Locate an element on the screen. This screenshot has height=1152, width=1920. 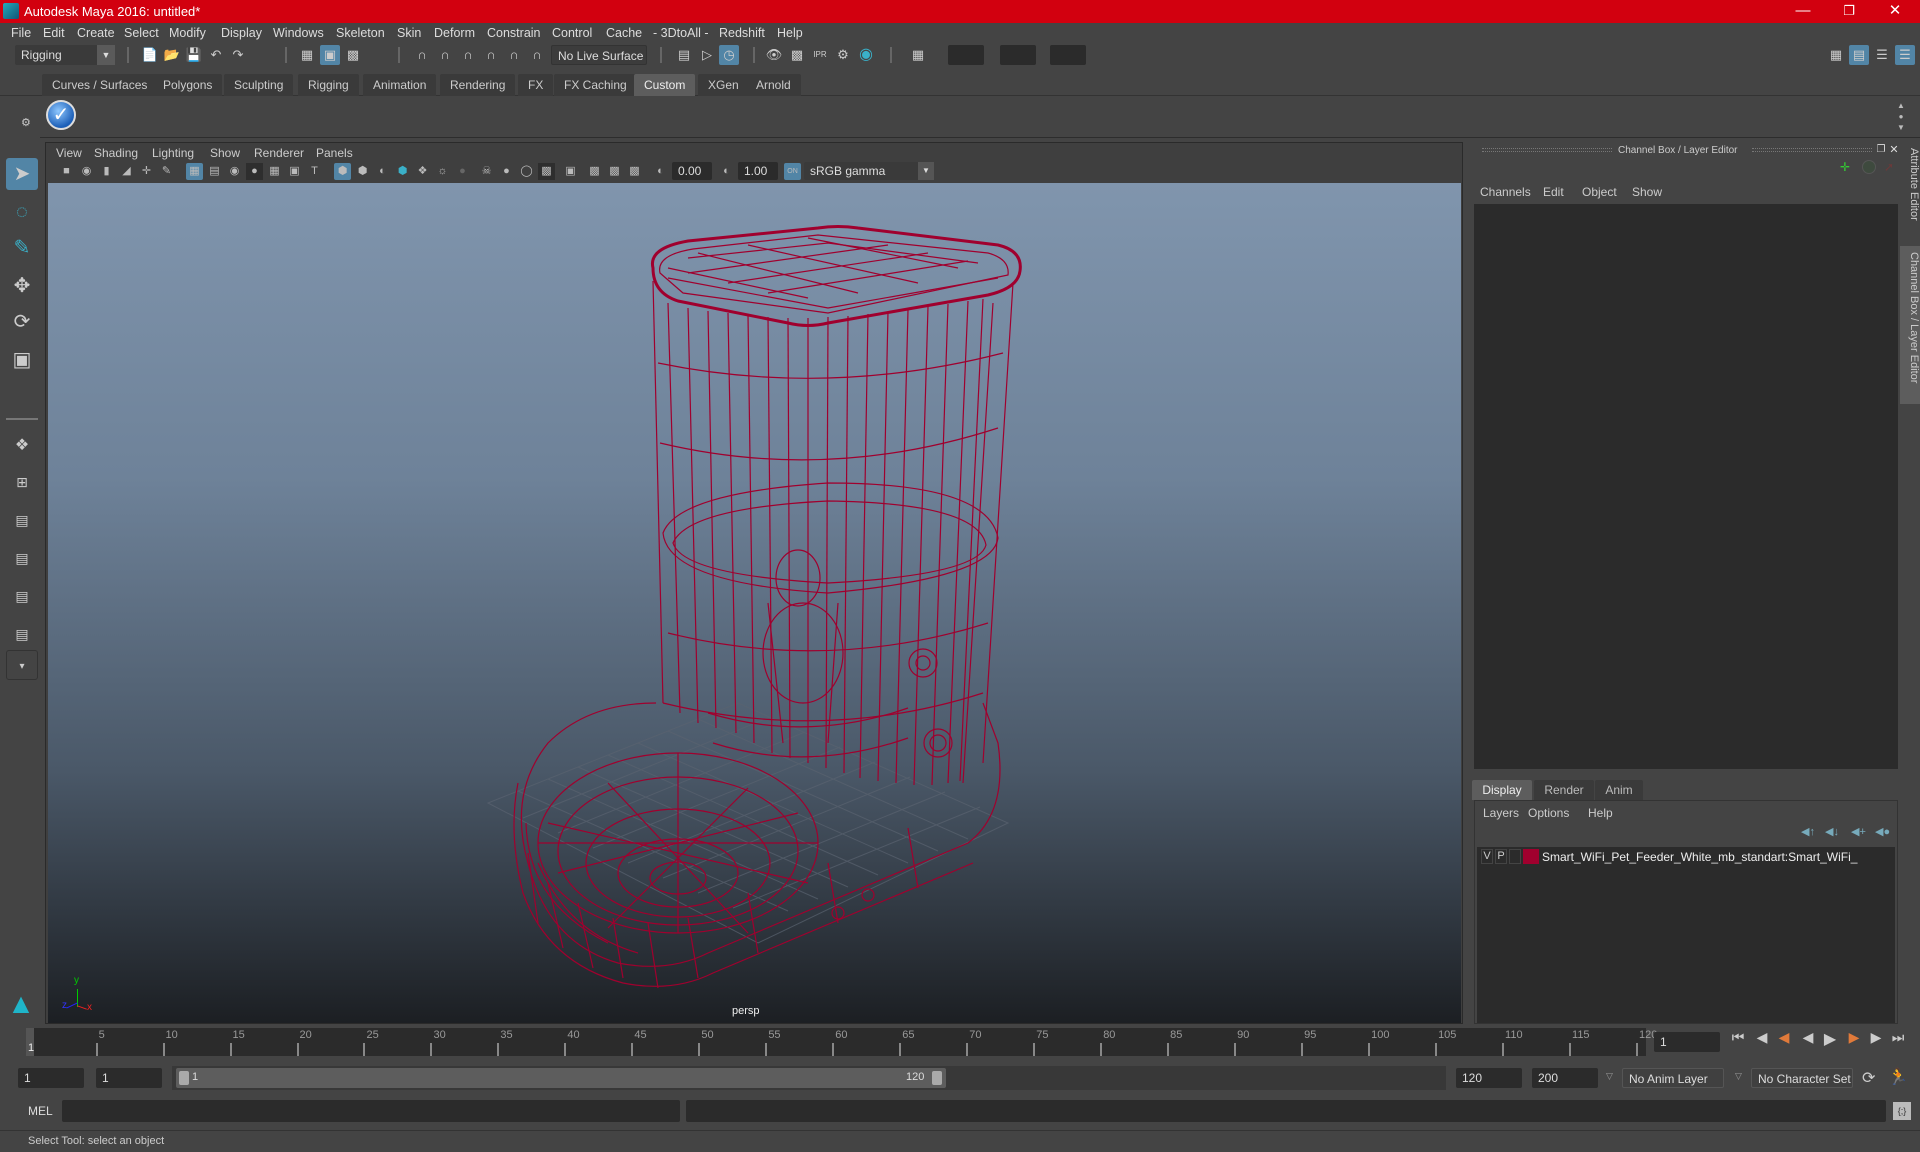
playback-end-input: 120 is located at coordinates (1489, 1078).